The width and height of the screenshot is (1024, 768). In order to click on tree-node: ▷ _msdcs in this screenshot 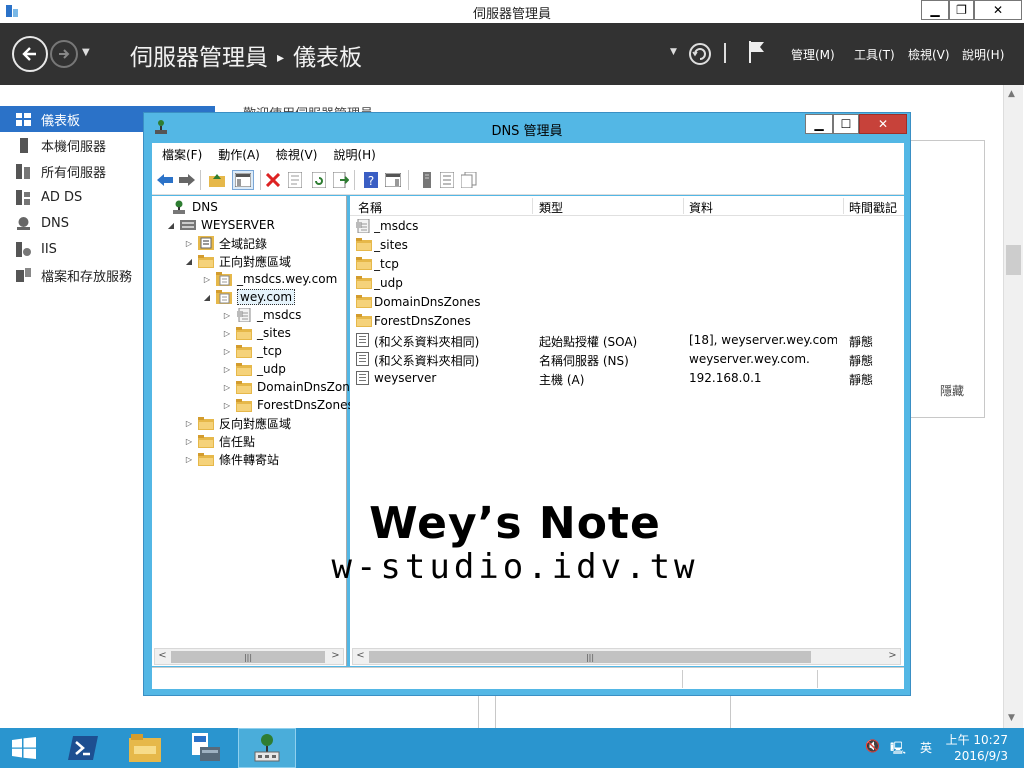, I will do `click(261, 315)`.